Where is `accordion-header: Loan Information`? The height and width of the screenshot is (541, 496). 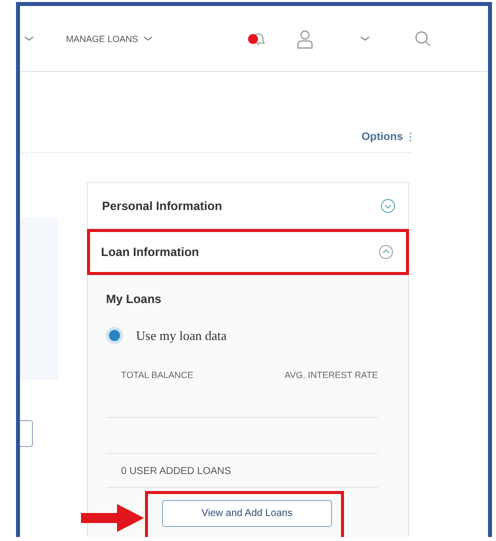 accordion-header: Loan Information is located at coordinates (248, 252).